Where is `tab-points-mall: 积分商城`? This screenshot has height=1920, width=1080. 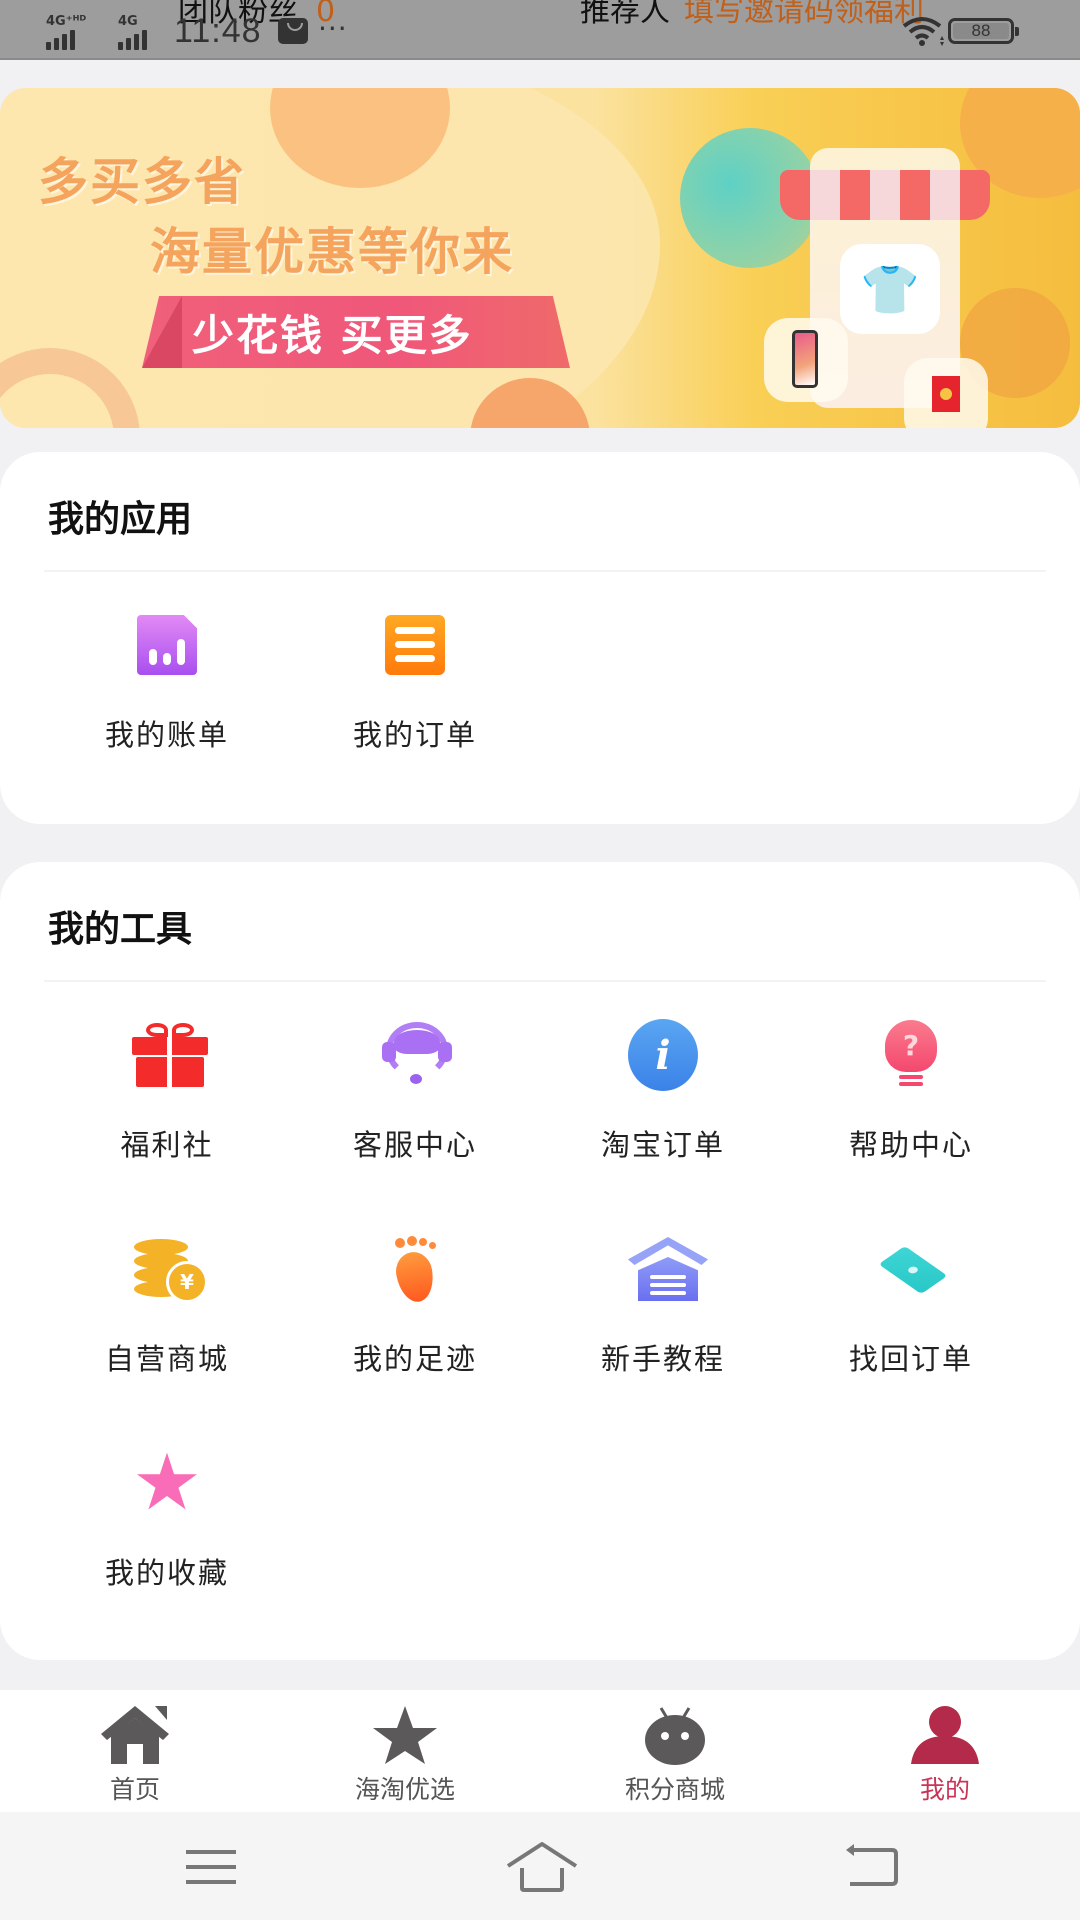
tab-points-mall: 积分商城 is located at coordinates (675, 1751).